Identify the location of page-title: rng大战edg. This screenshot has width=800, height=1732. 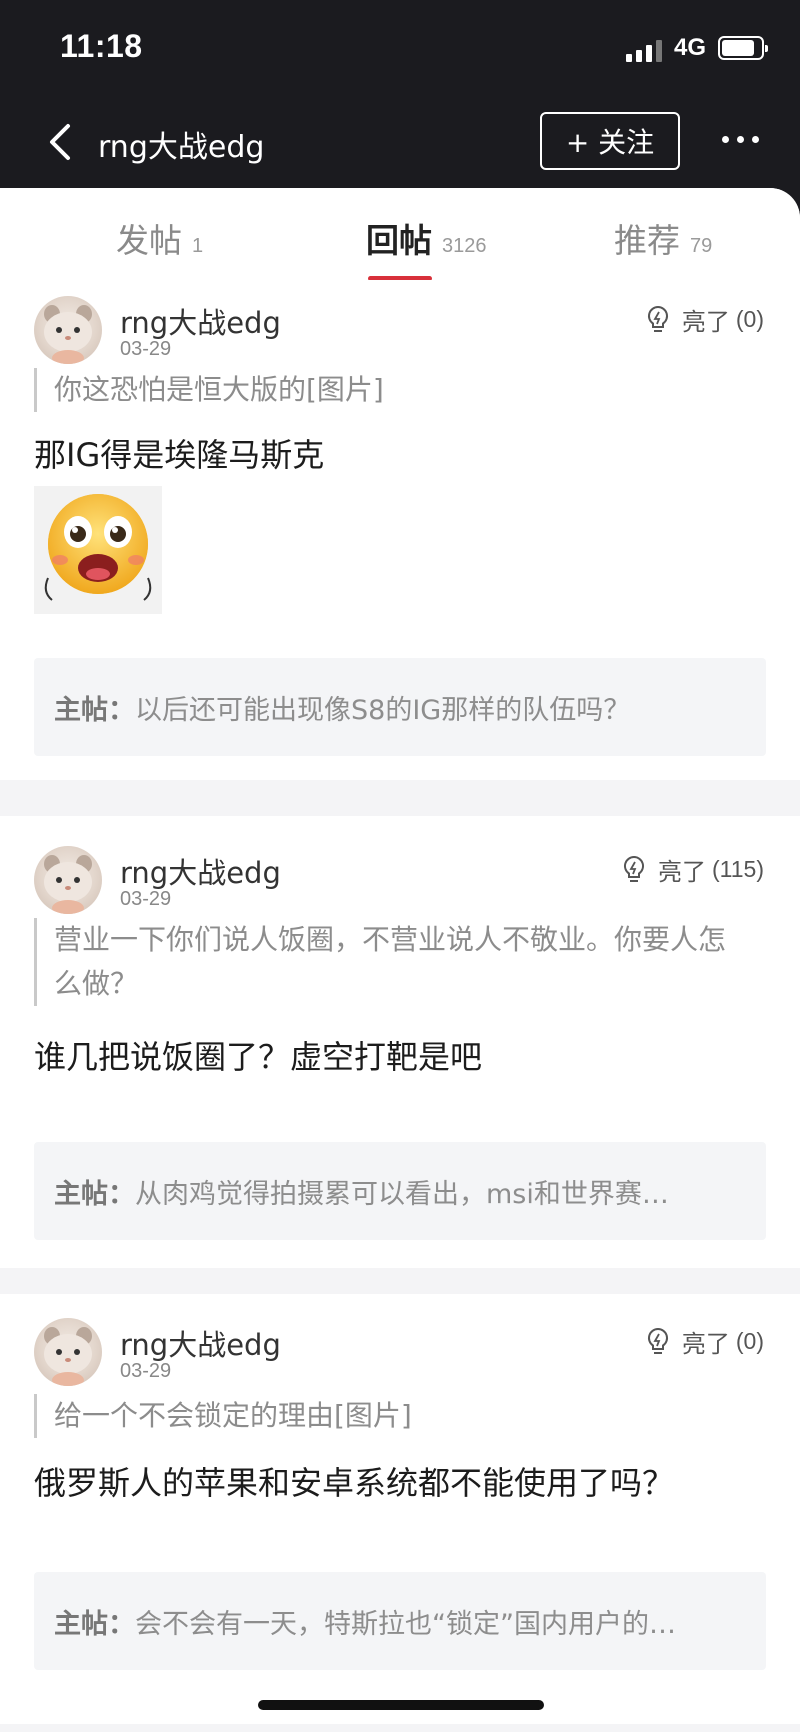
(181, 147).